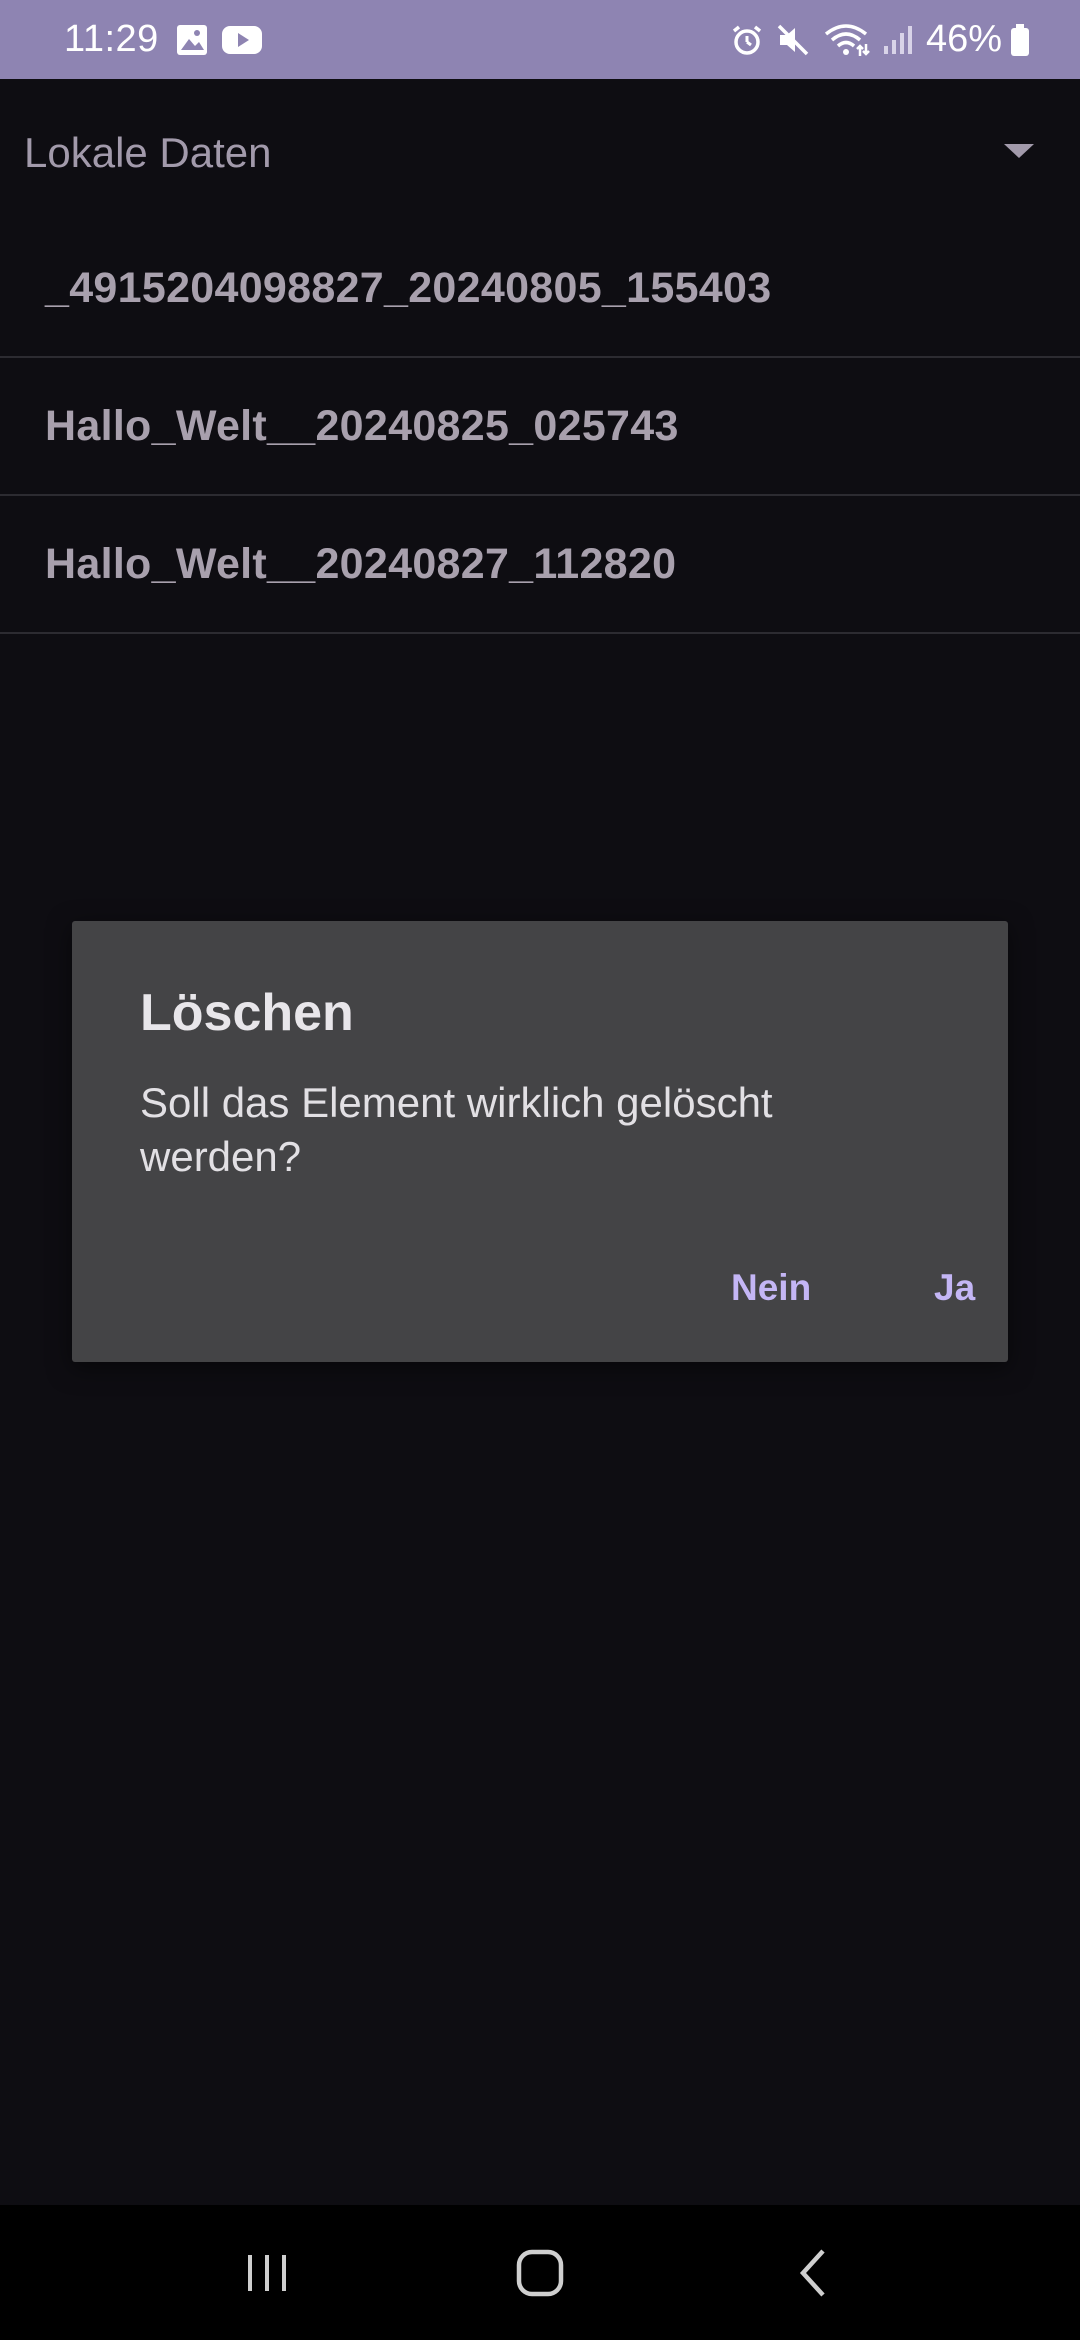 The height and width of the screenshot is (2340, 1080). Describe the element at coordinates (771, 1288) in the screenshot. I see `no-button: Nein` at that location.